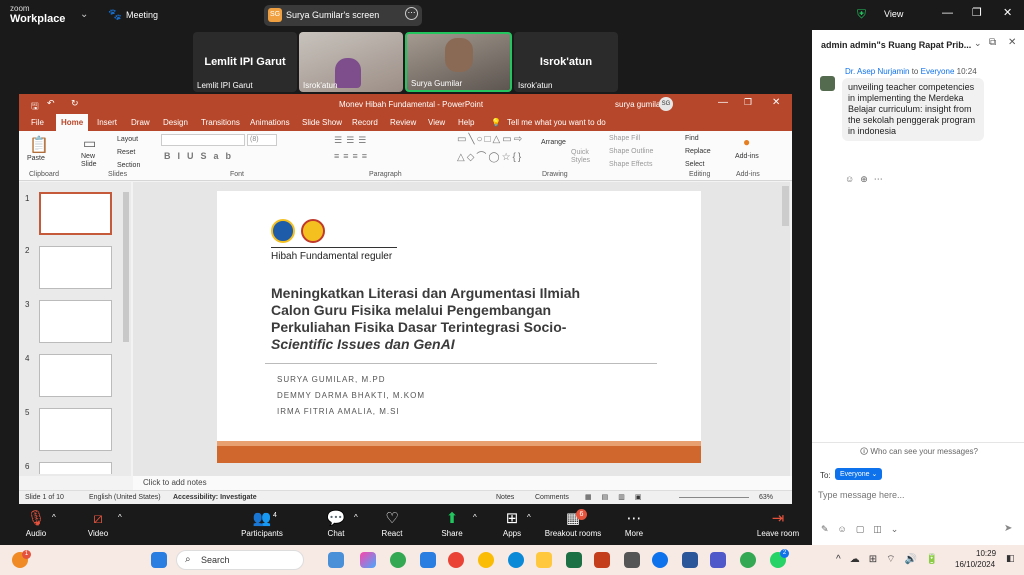  I want to click on font-family-select, so click(203, 140).